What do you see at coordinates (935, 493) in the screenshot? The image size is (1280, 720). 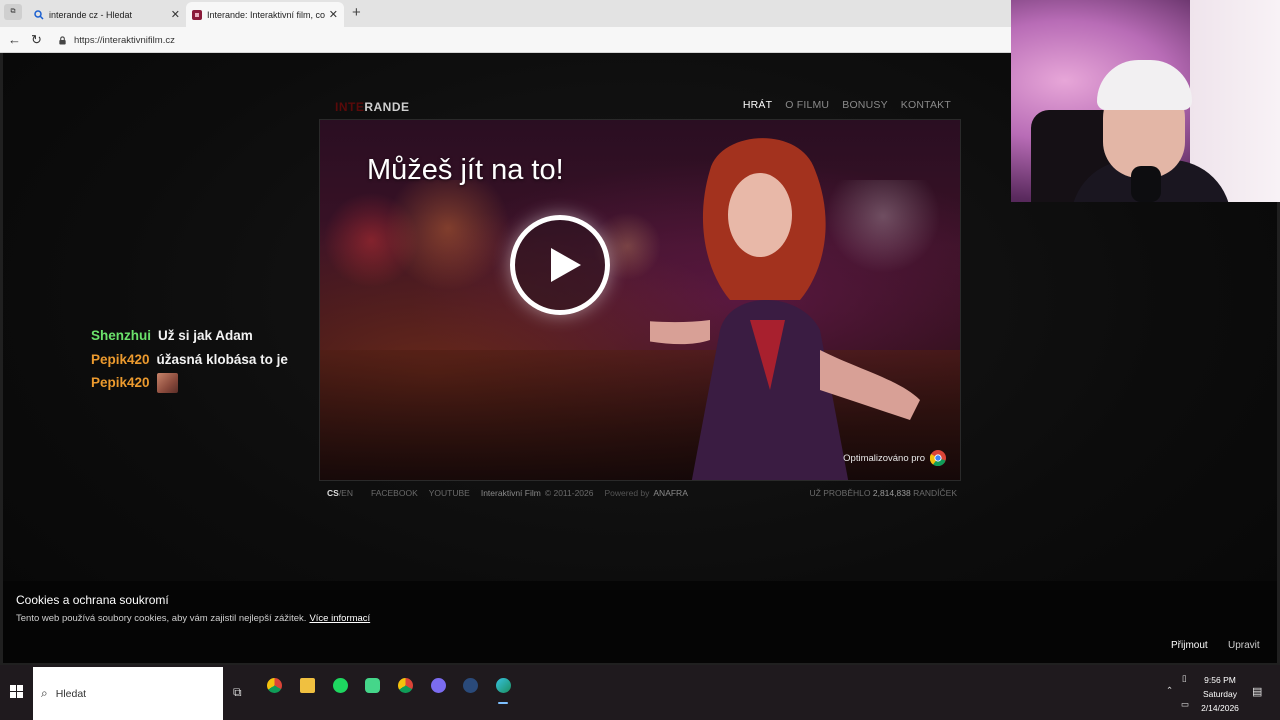 I see `counter-suffix: RANDÍČEK` at bounding box center [935, 493].